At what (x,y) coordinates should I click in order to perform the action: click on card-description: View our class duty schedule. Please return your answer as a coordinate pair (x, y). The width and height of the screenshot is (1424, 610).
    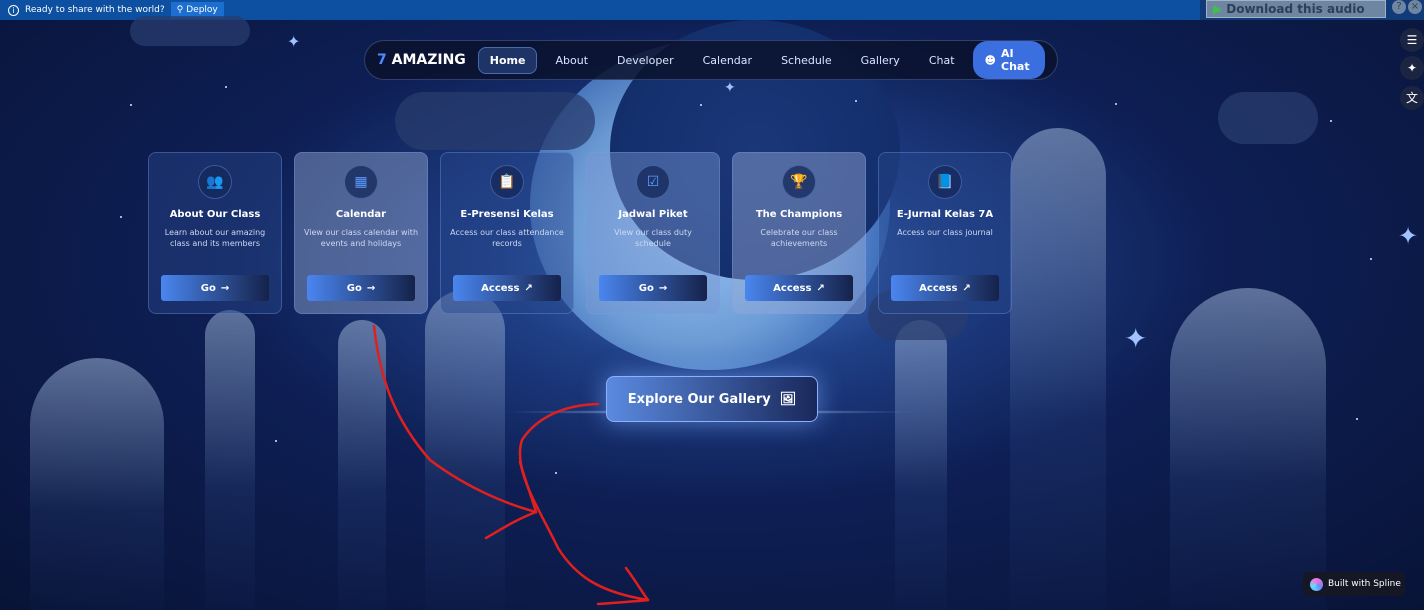
    Looking at the image, I should click on (653, 238).